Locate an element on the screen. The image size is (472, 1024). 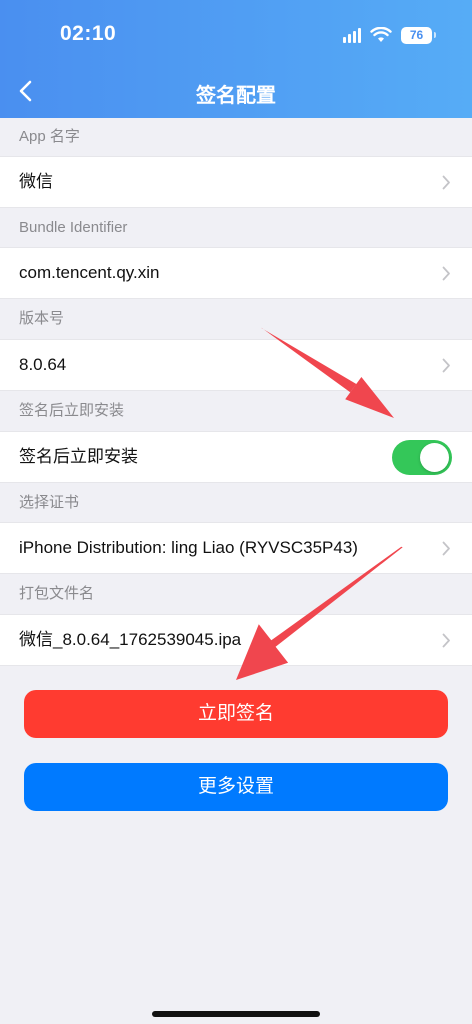
page-title: 签名配置 is located at coordinates (236, 96).